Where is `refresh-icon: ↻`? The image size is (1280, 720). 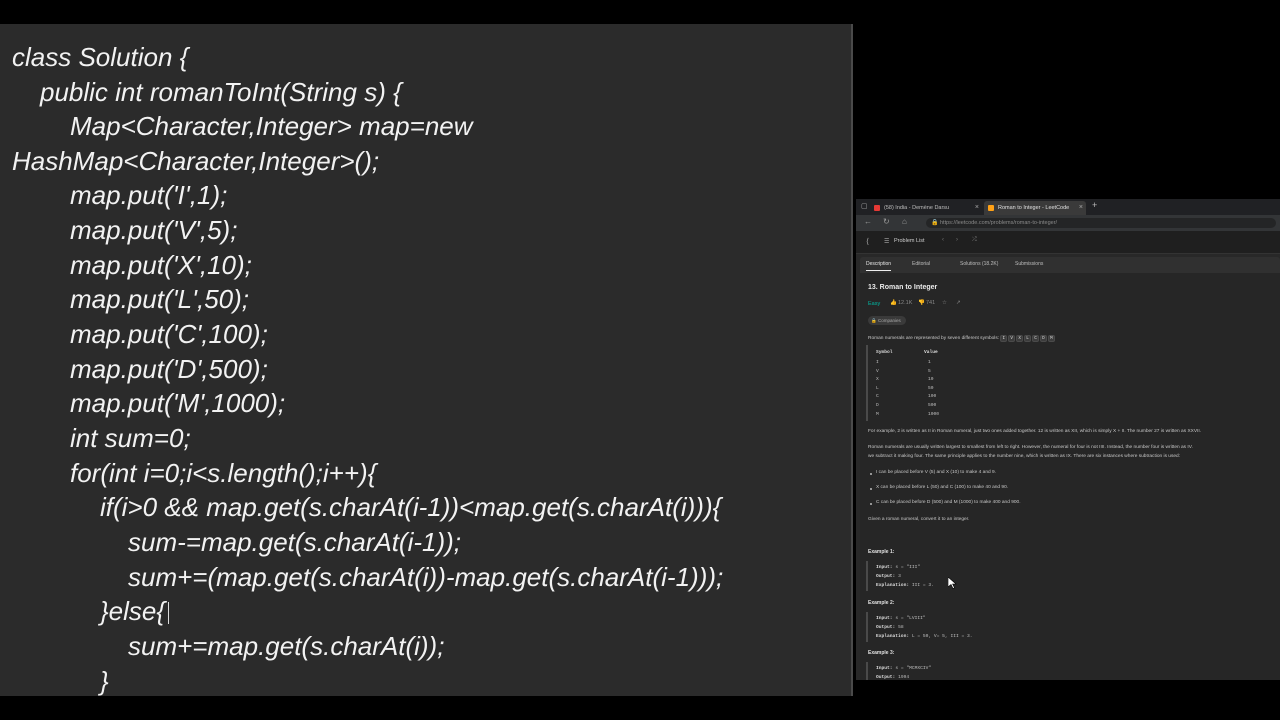
refresh-icon: ↻ is located at coordinates (886, 221).